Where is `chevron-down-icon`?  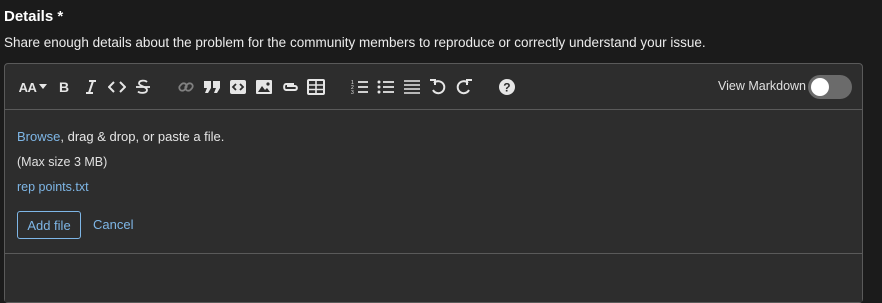 chevron-down-icon is located at coordinates (43, 86).